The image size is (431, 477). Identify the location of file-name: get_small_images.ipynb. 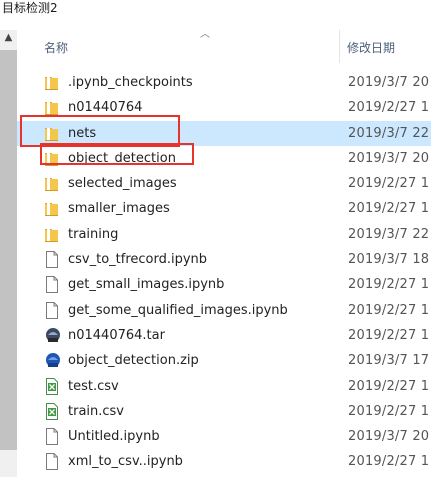
(146, 285).